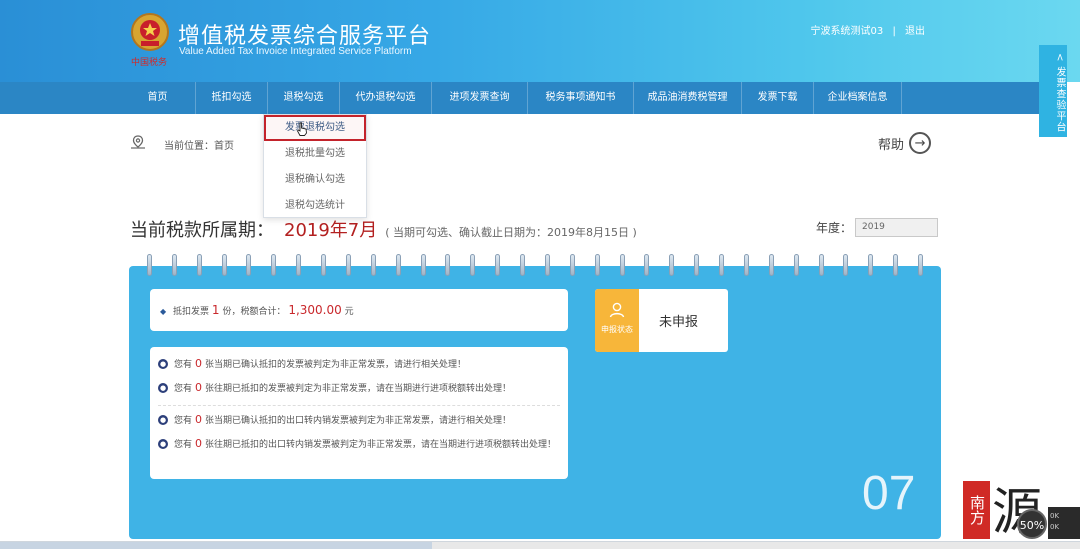  I want to click on breadcrumb: 当前位置：首页, so click(199, 146).